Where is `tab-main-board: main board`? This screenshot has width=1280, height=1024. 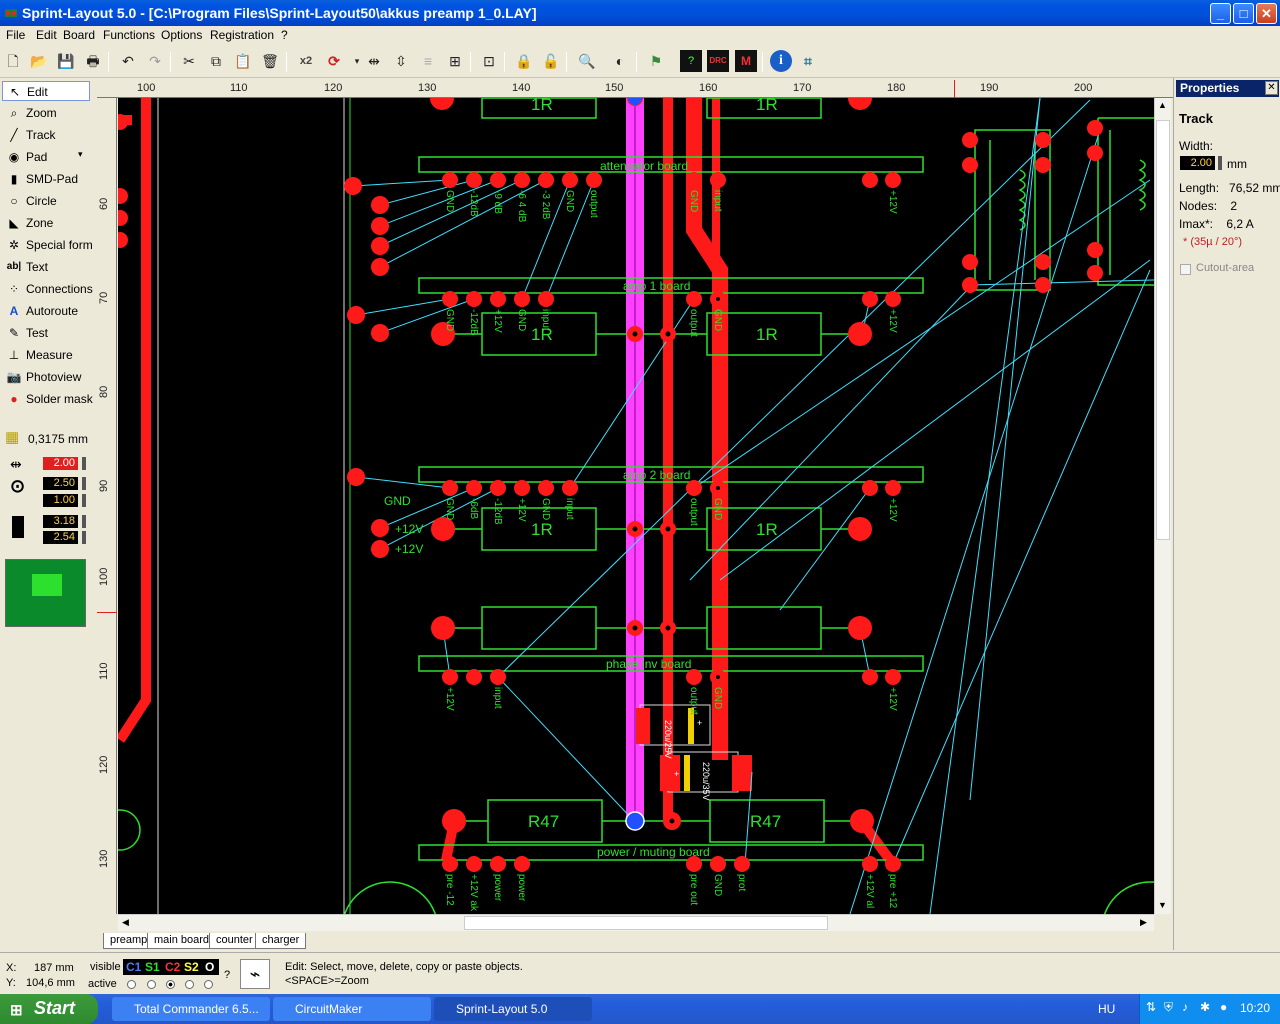 tab-main-board: main board is located at coordinates (182, 941).